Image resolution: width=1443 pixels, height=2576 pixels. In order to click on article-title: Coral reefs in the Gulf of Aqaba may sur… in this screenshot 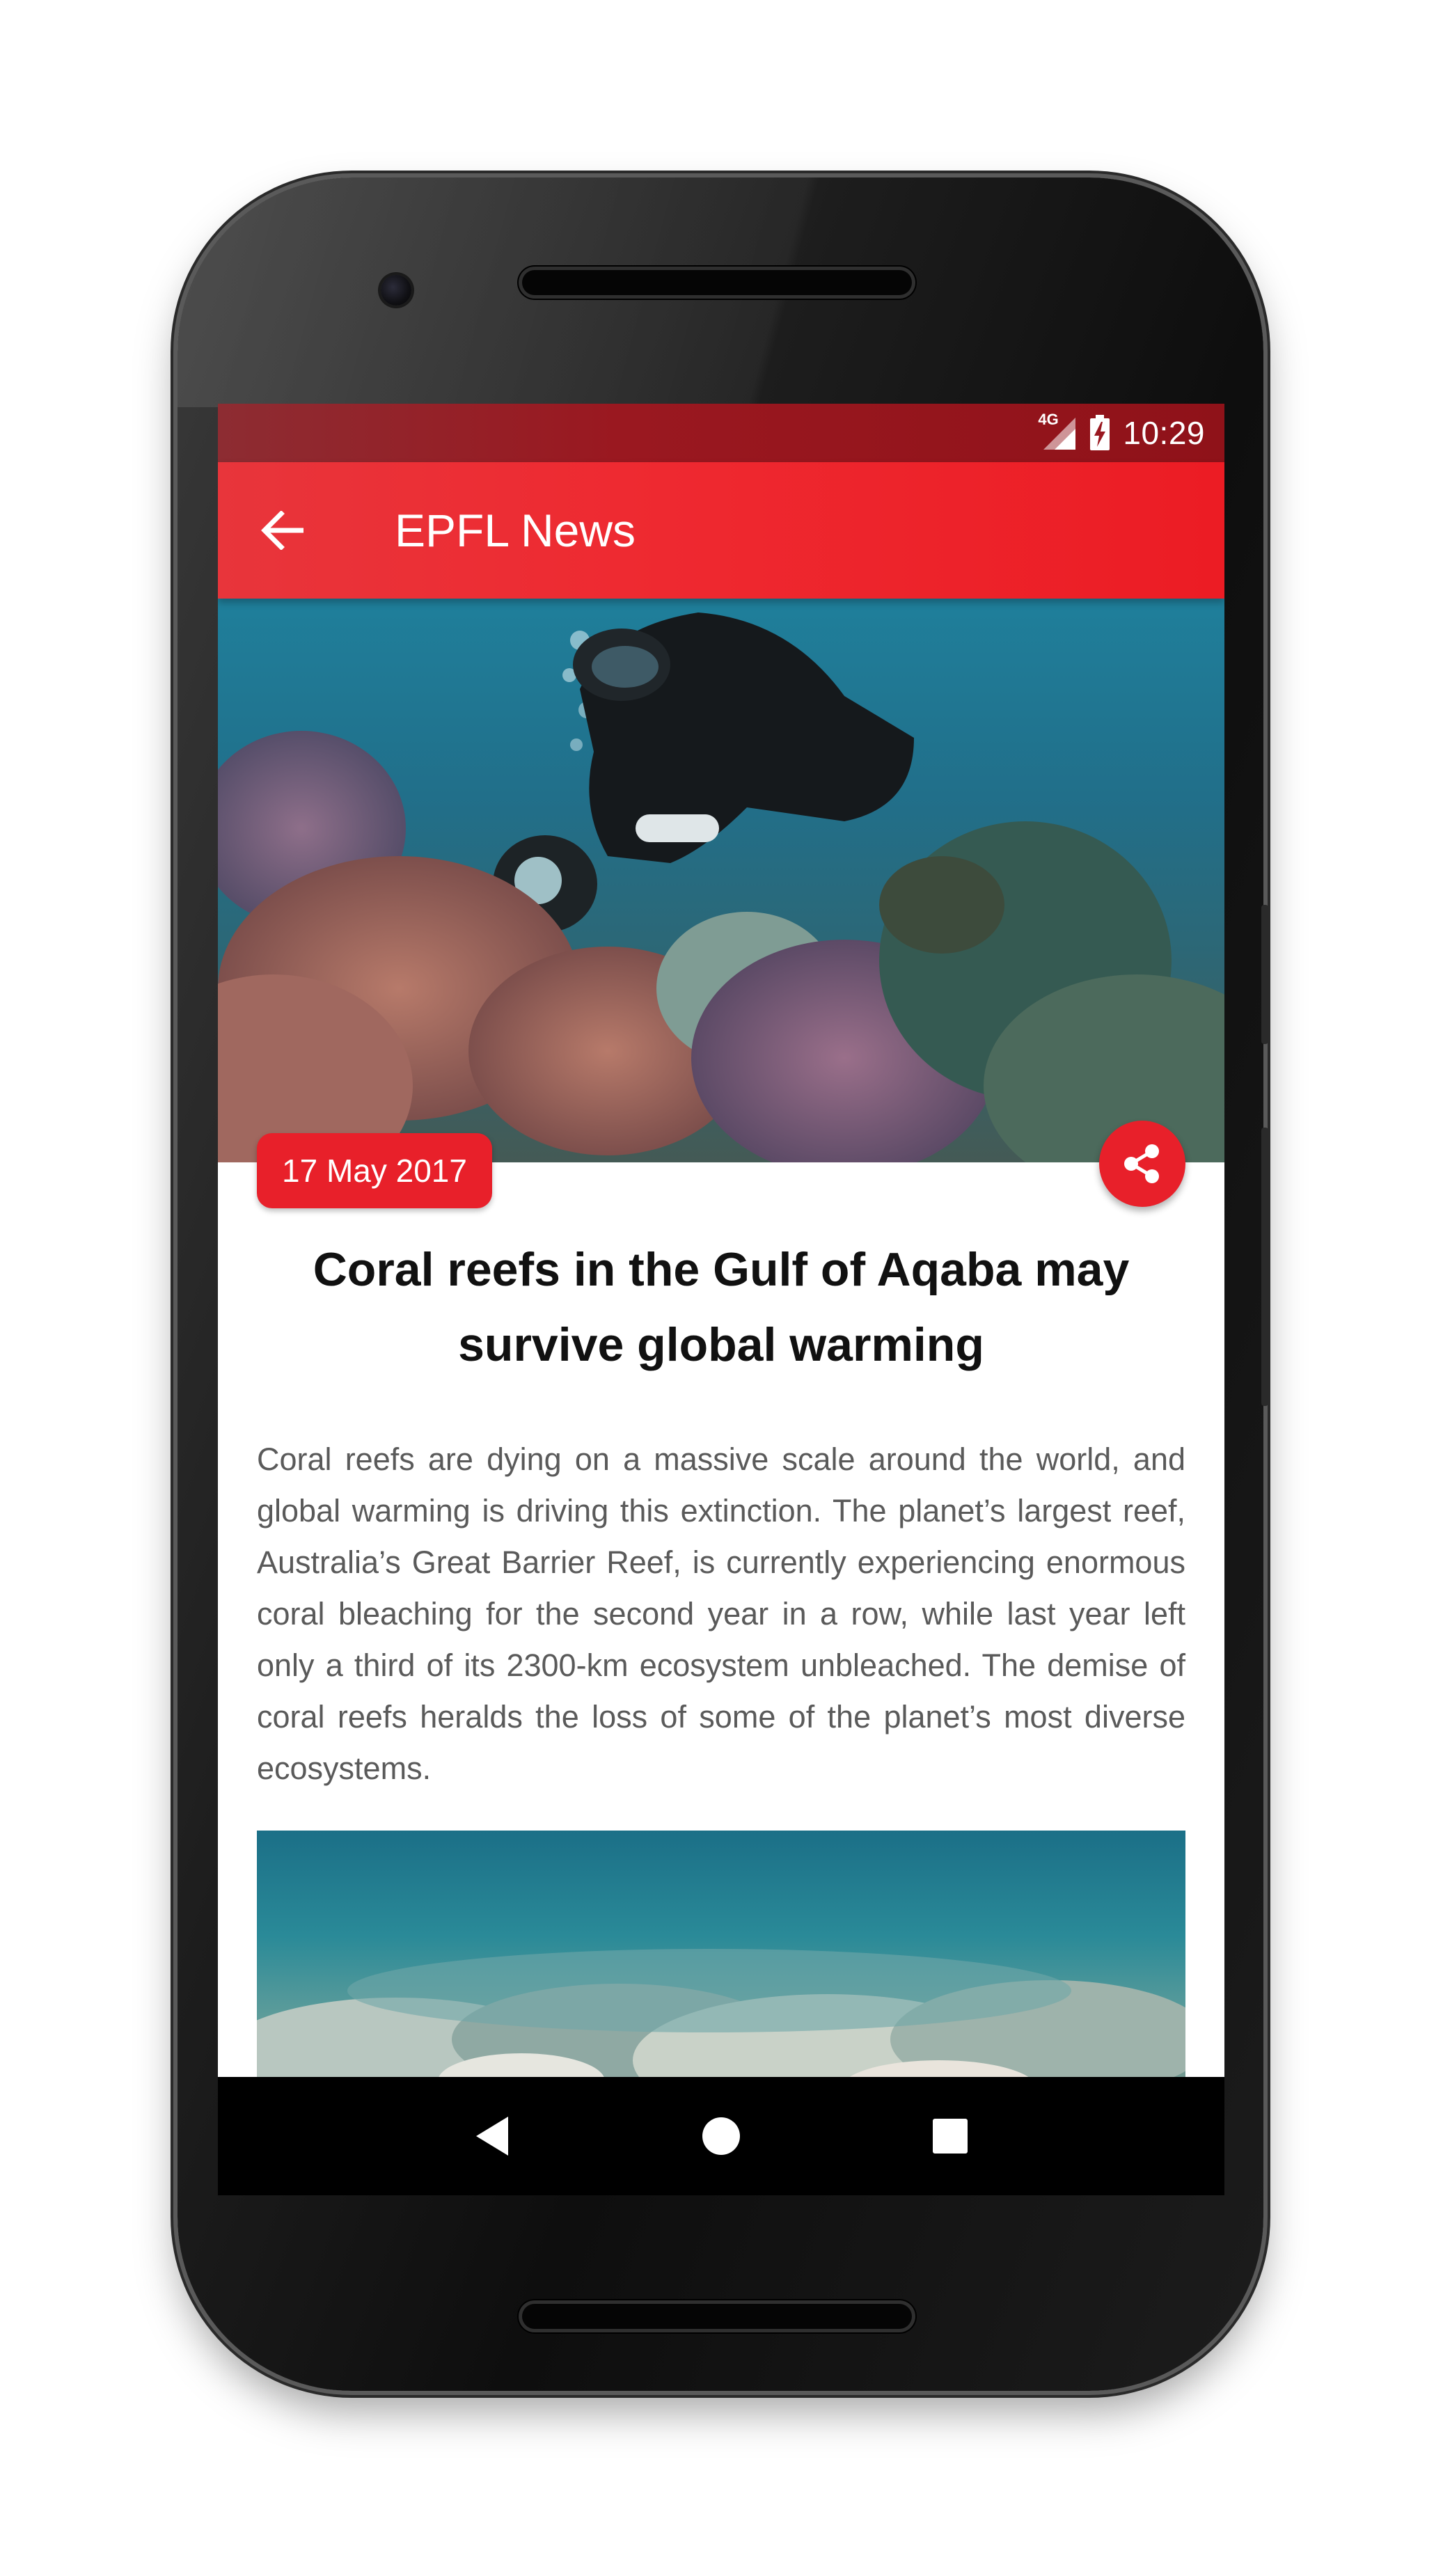, I will do `click(721, 1307)`.